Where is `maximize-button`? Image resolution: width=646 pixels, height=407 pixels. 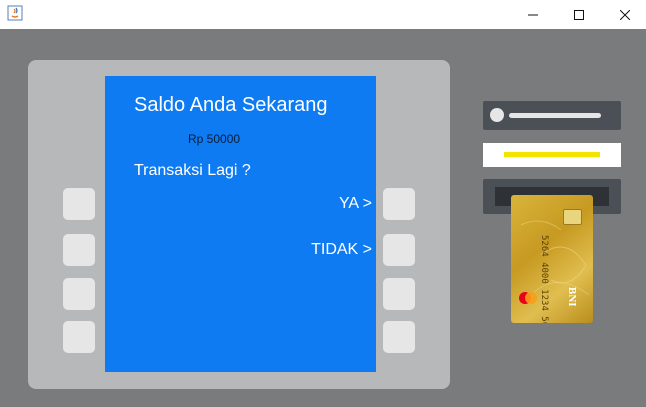
maximize-button is located at coordinates (579, 14).